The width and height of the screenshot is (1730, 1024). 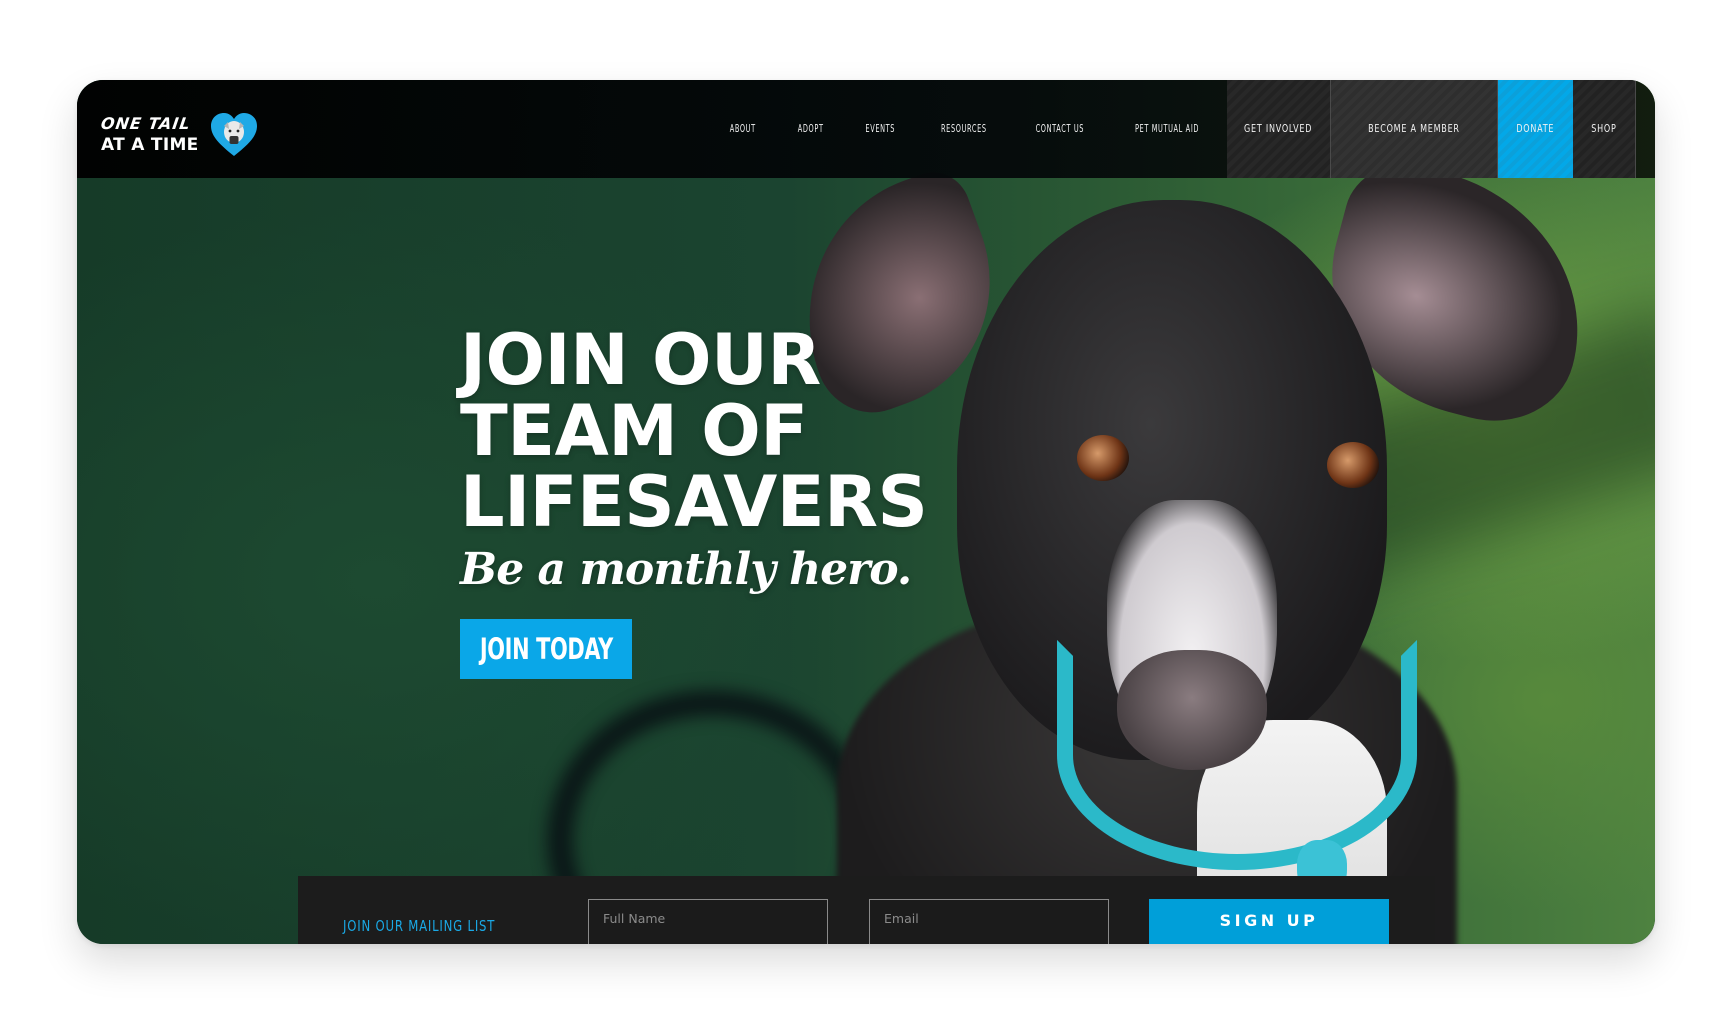 I want to click on nav-about: ABOUT, so click(x=743, y=129).